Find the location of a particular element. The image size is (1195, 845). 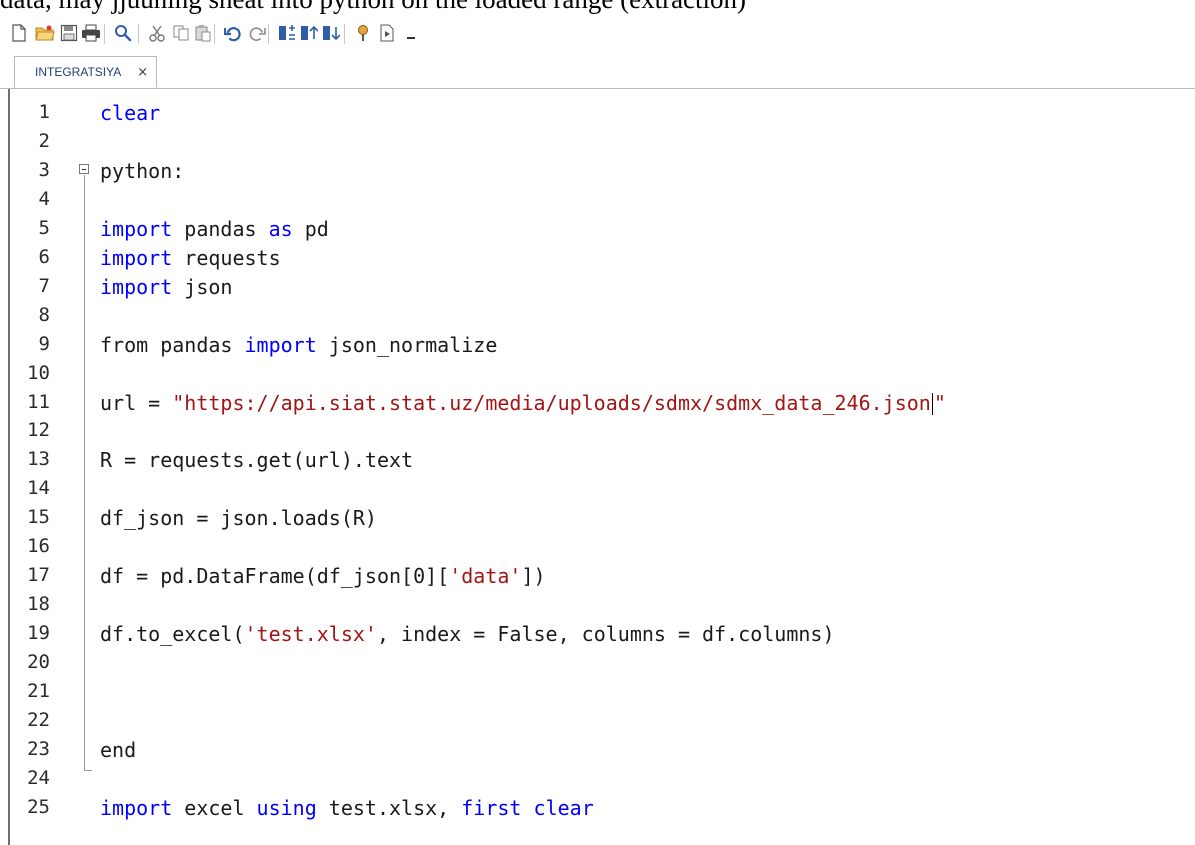

line-number: 11 is located at coordinates (38, 401).